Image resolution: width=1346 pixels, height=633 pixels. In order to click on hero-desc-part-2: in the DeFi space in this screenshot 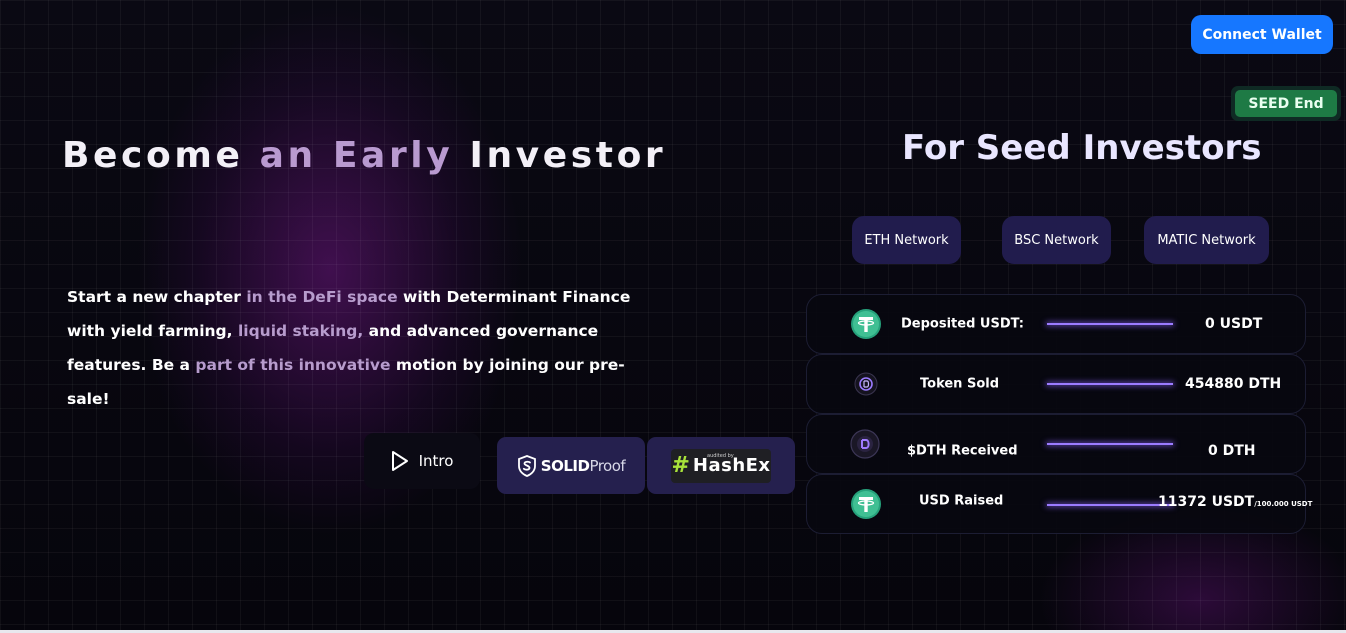, I will do `click(322, 297)`.